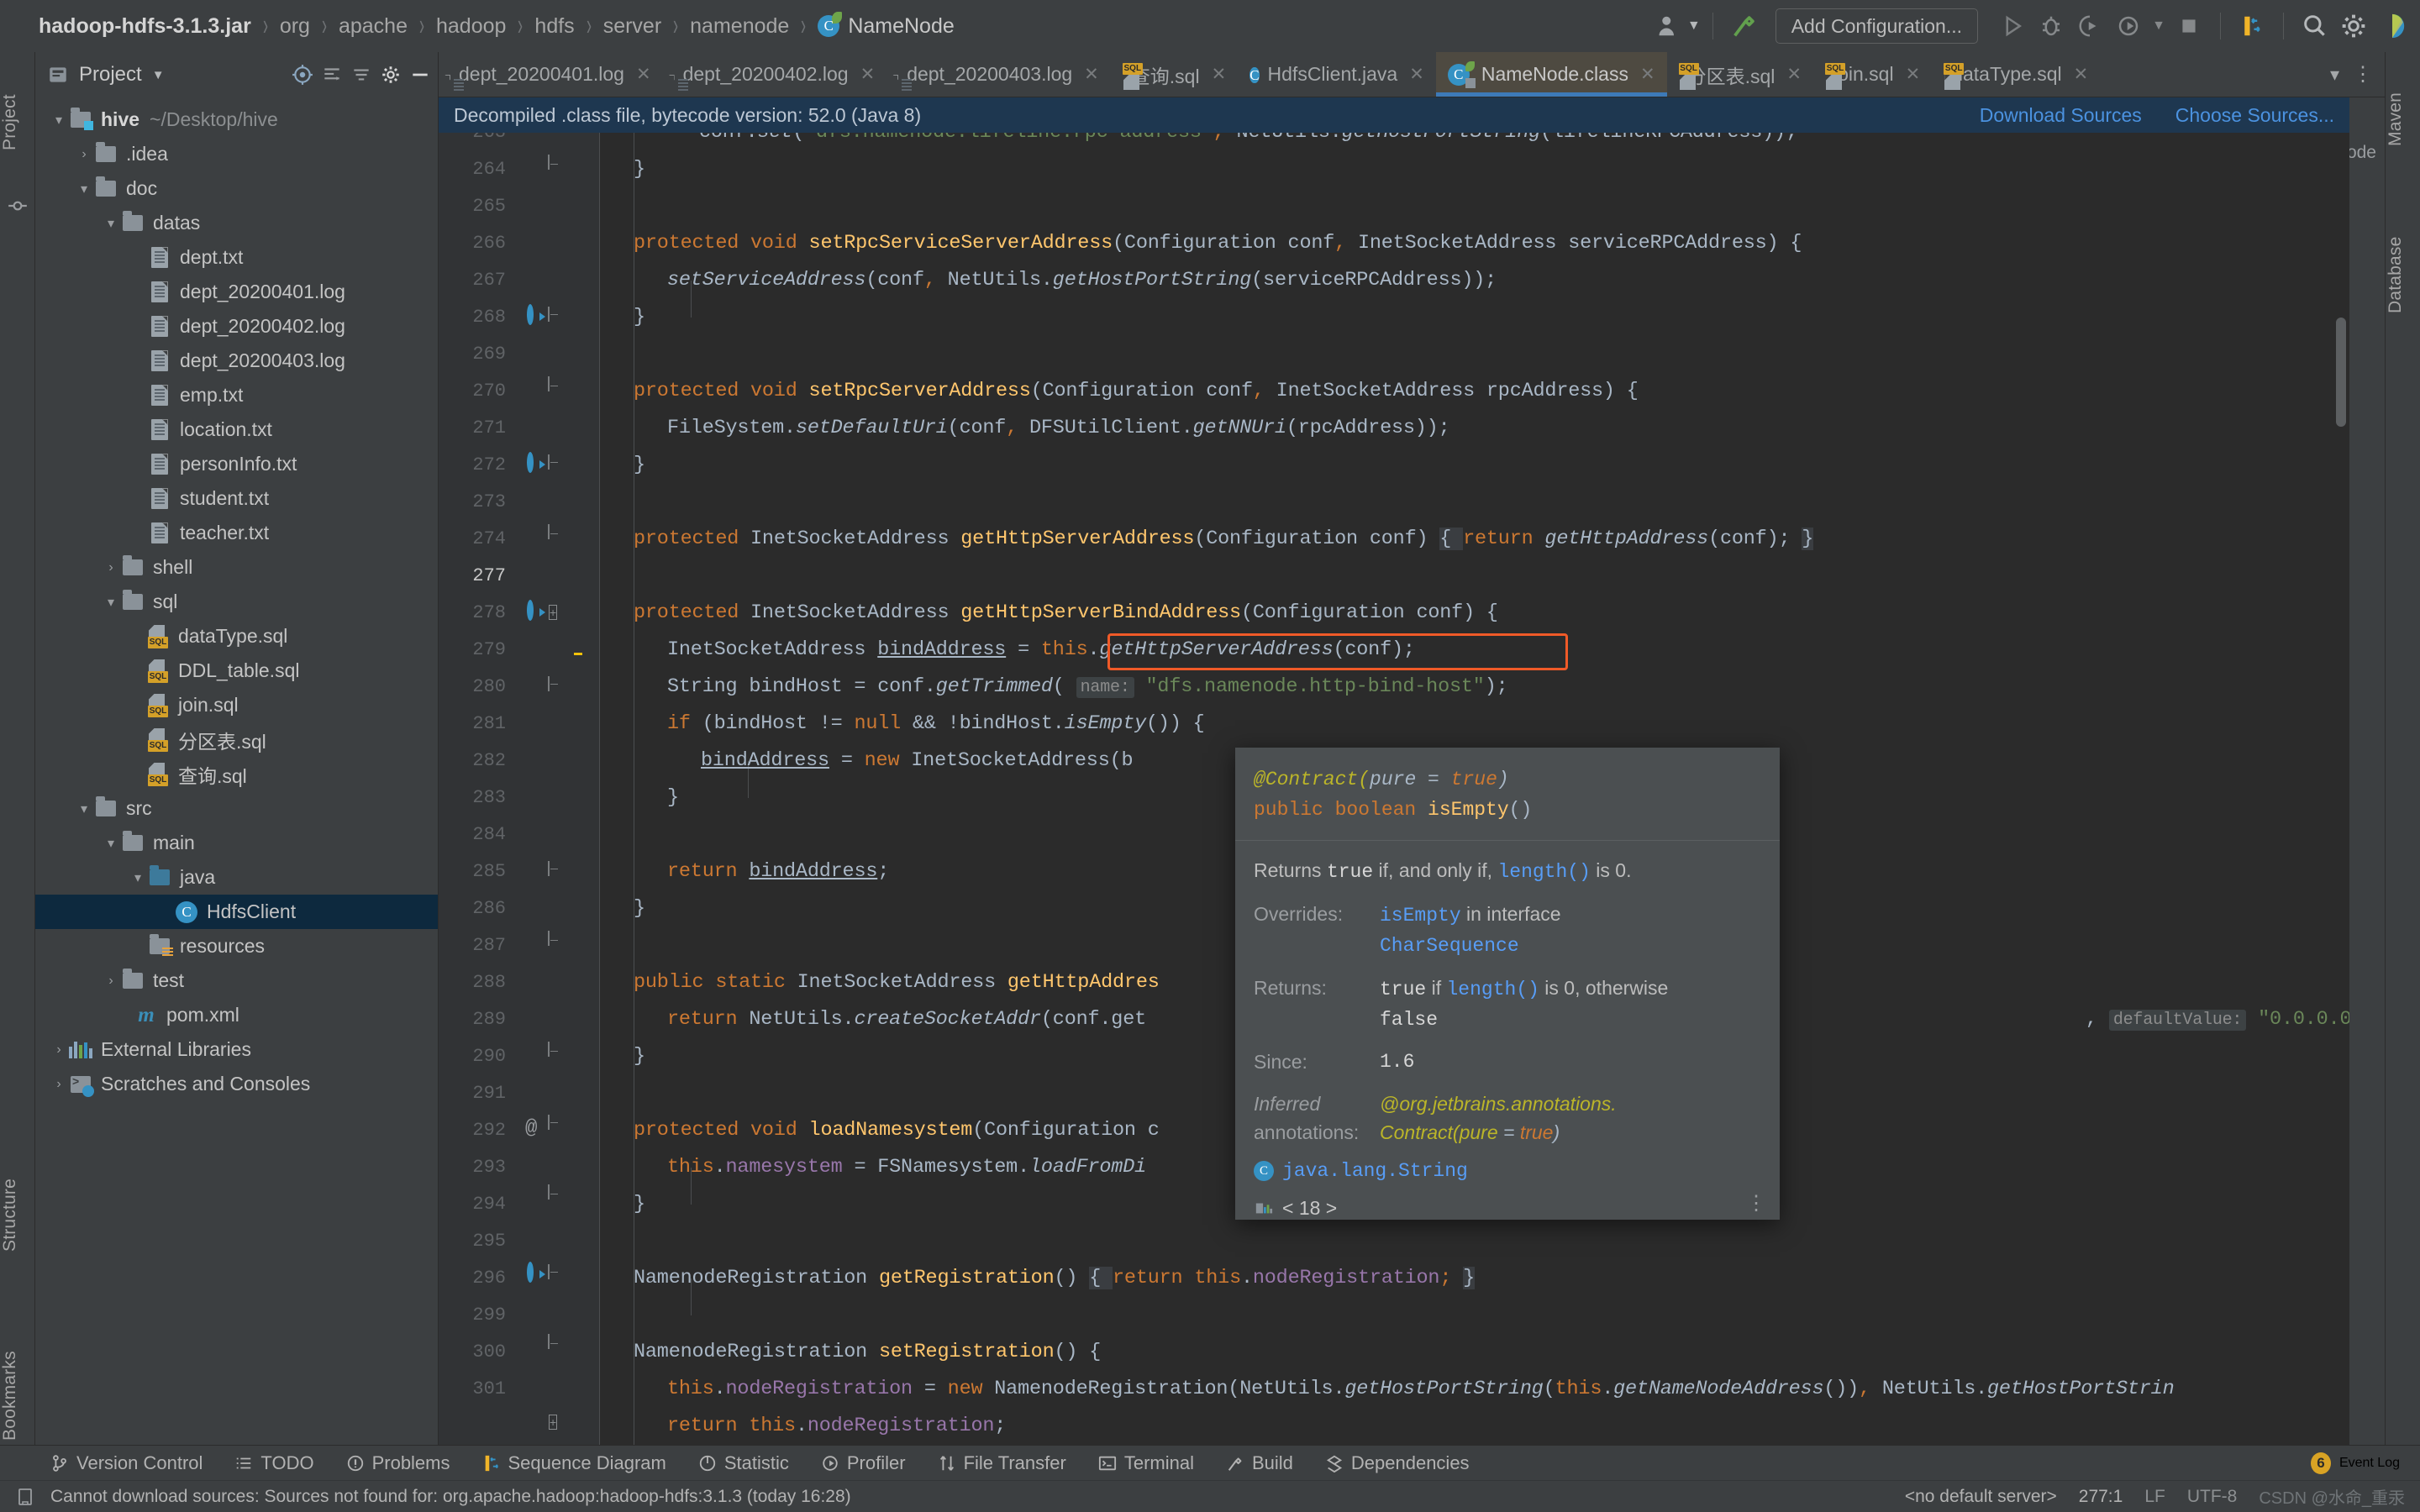  I want to click on collapse-all-icon, so click(332, 75).